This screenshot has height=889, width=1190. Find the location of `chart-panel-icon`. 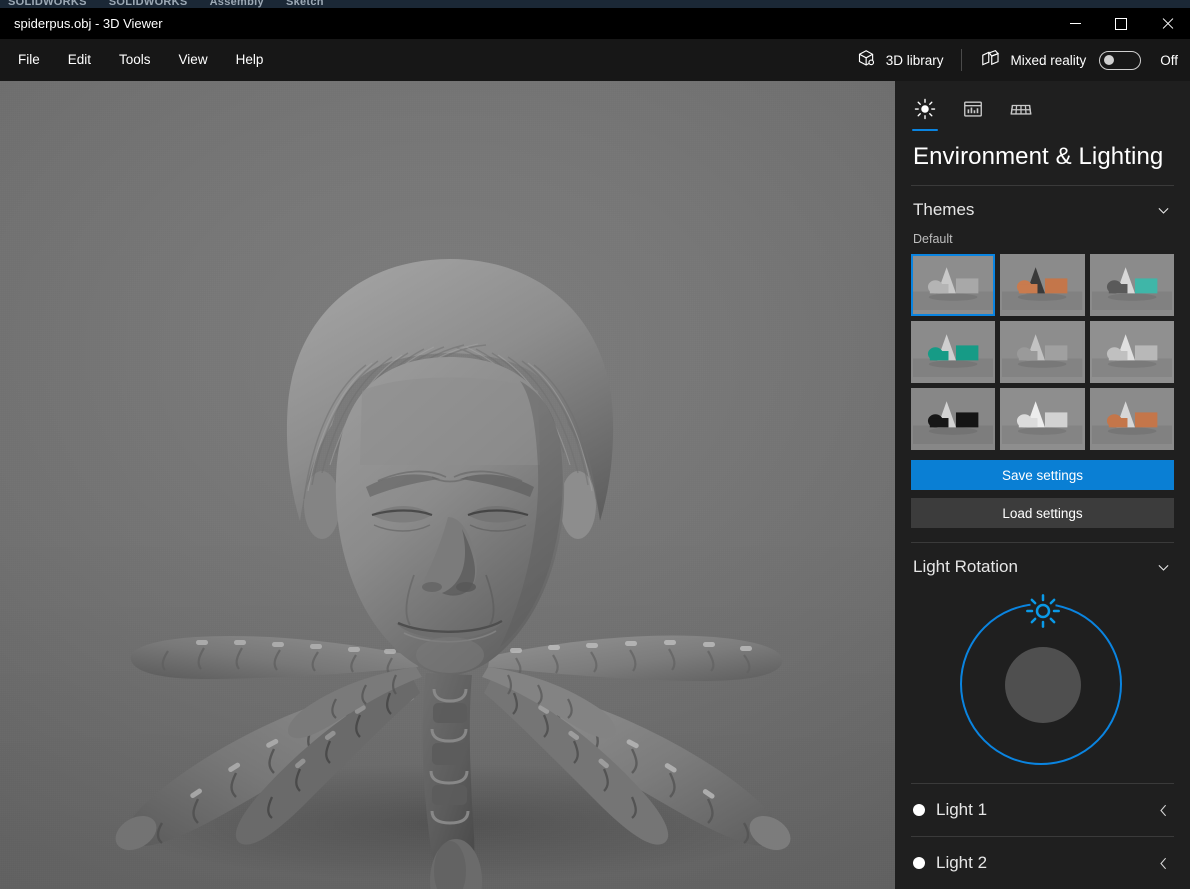

chart-panel-icon is located at coordinates (973, 109).